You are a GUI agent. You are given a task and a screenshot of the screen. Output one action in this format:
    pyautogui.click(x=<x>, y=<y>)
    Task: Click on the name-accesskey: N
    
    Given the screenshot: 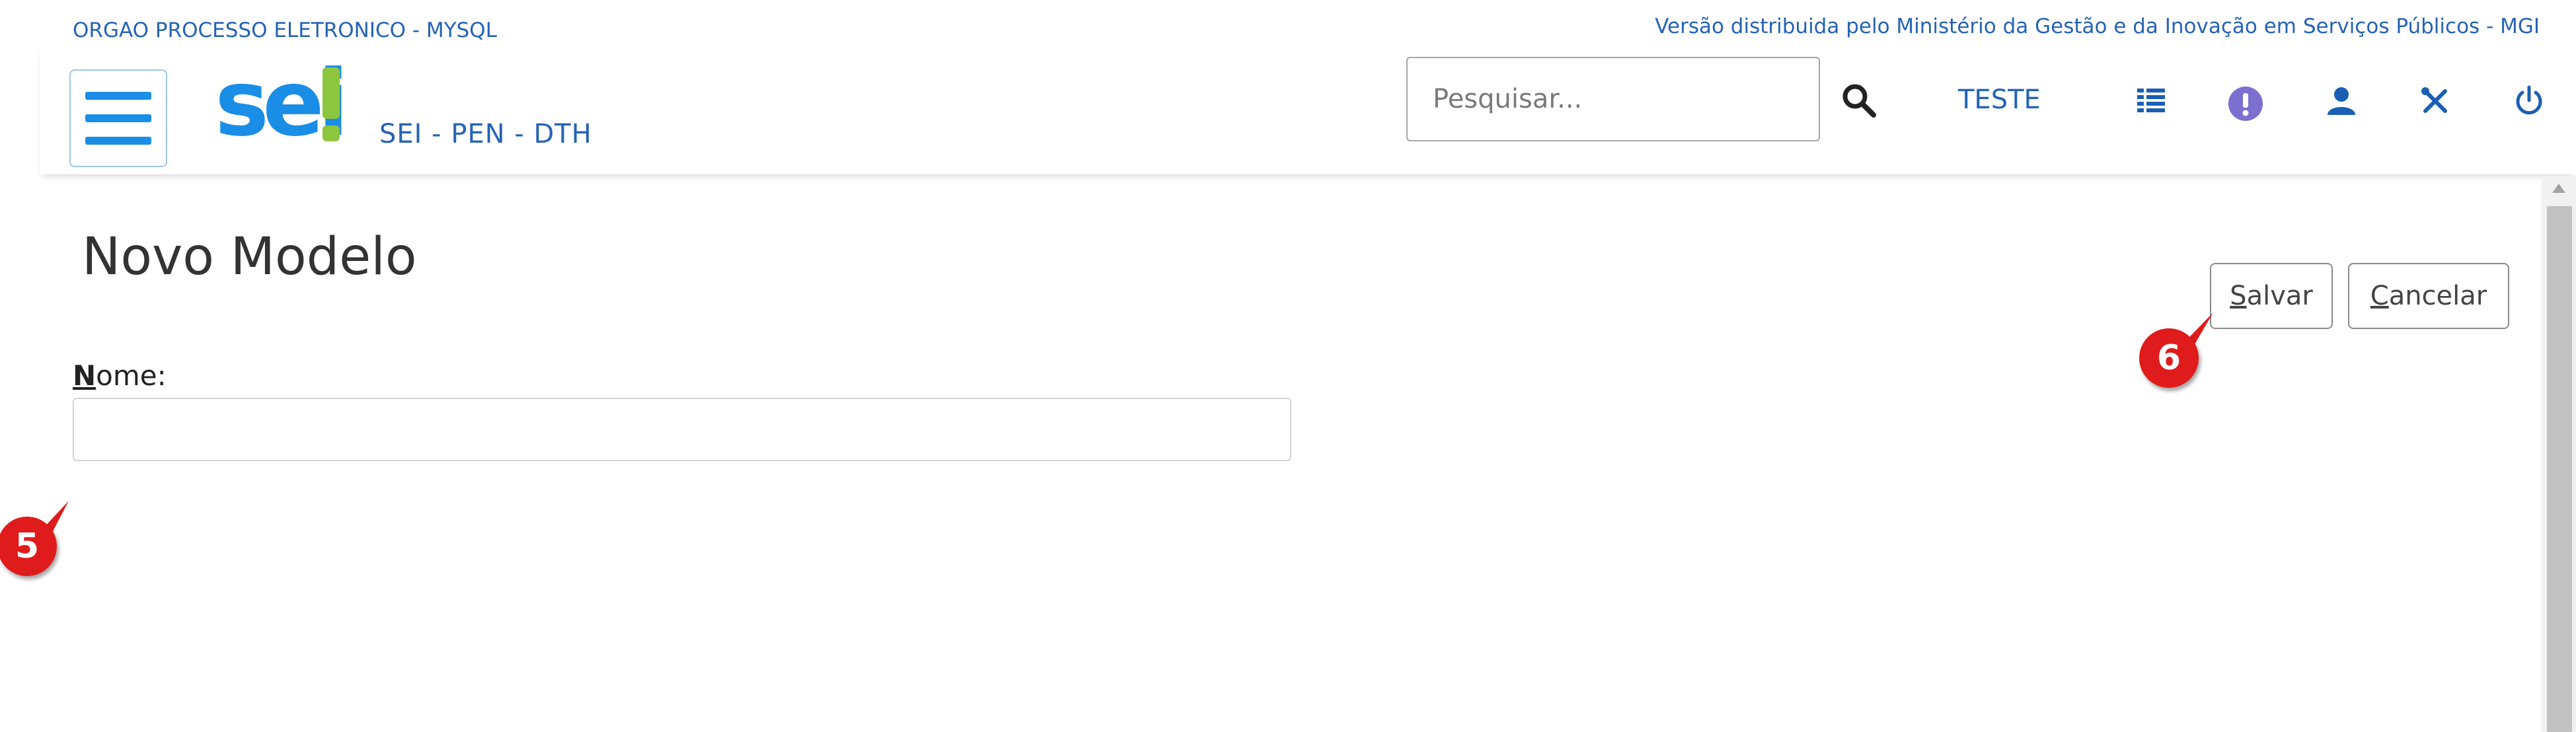 What is the action you would take?
    pyautogui.click(x=85, y=375)
    